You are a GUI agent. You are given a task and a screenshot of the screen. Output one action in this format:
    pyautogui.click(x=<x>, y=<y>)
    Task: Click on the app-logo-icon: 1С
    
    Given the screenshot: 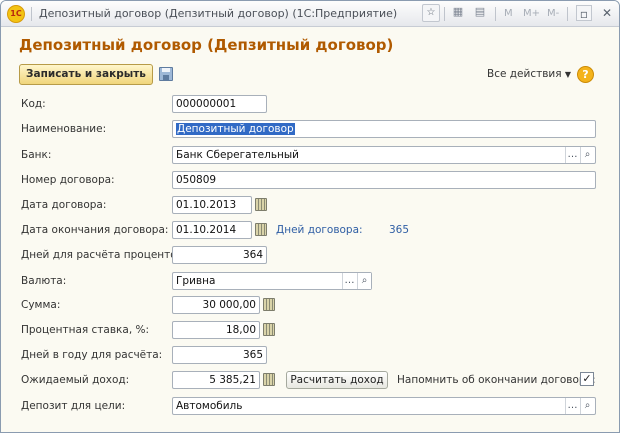 What is the action you would take?
    pyautogui.click(x=16, y=14)
    